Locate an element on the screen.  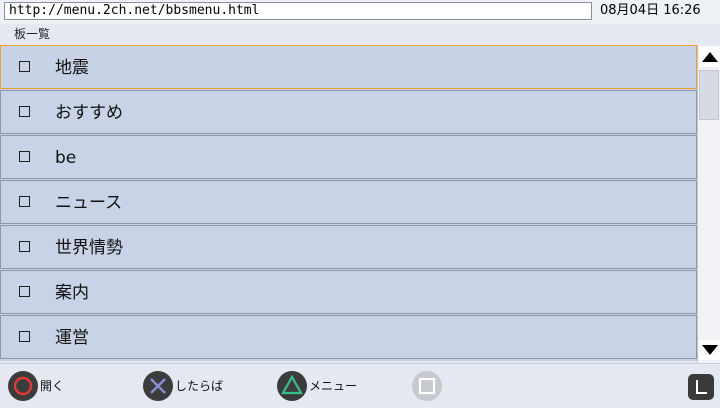
list-item: 運営 is located at coordinates (348, 337).